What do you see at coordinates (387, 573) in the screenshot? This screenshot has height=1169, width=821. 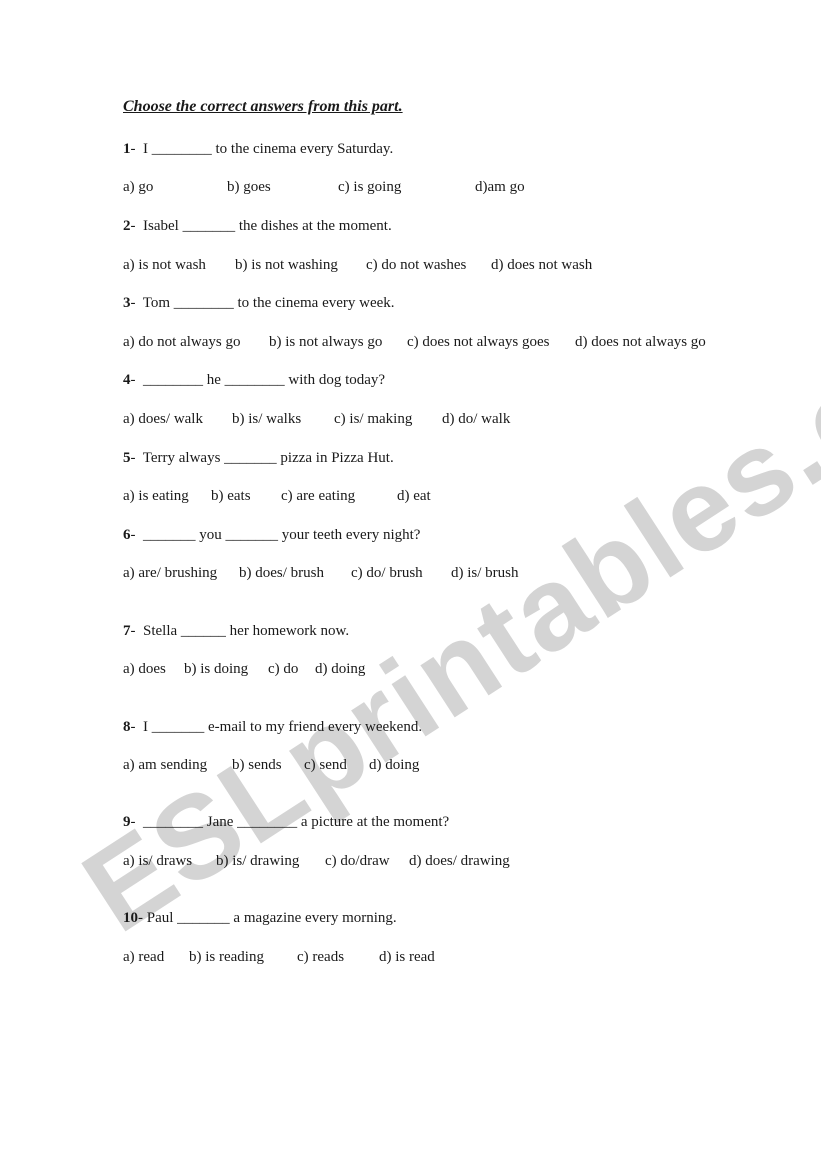 I see `option-c: c) do/ brush` at bounding box center [387, 573].